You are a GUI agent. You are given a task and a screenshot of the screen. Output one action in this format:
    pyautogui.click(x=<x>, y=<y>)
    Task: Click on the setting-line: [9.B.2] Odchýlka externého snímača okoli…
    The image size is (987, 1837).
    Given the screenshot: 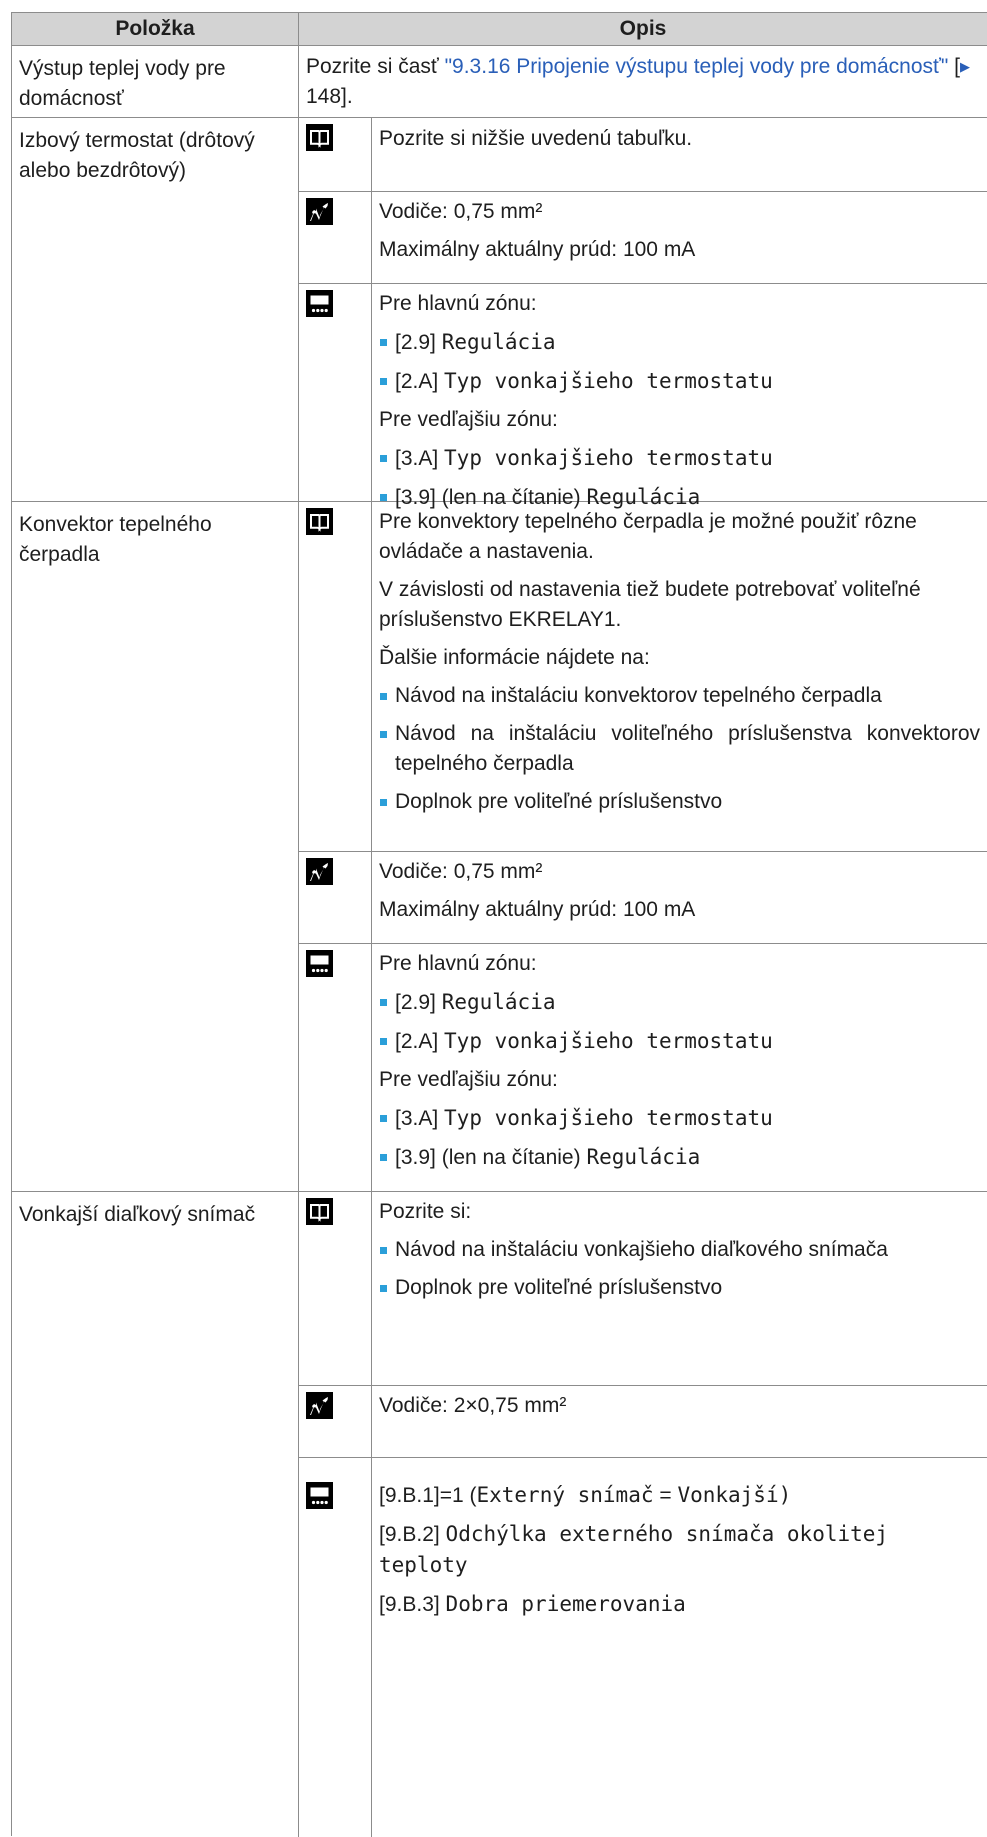 What is the action you would take?
    pyautogui.click(x=634, y=1549)
    